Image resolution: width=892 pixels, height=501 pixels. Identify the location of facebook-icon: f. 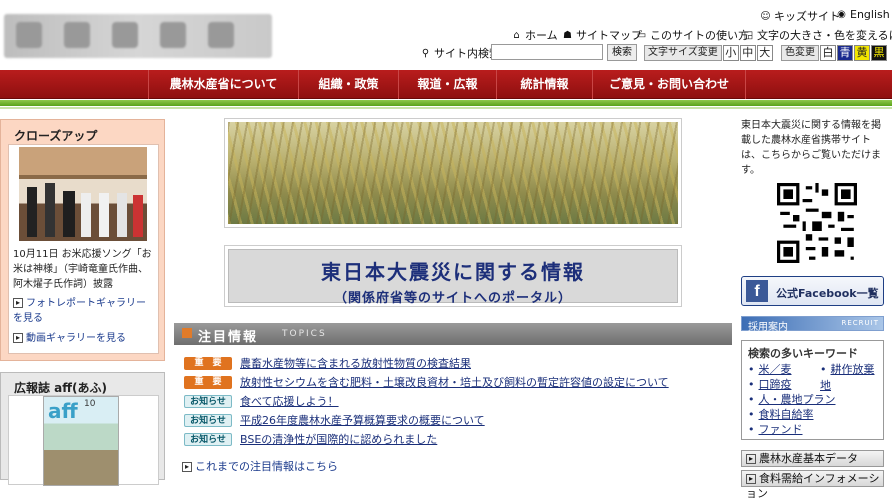
(757, 291).